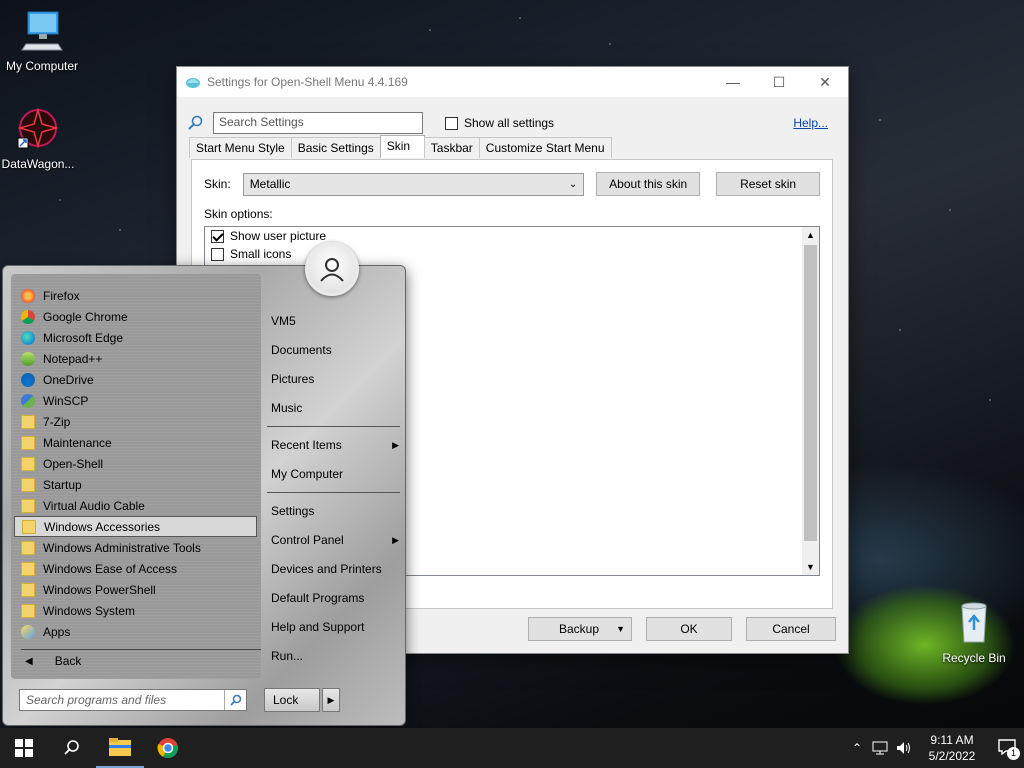 The height and width of the screenshot is (768, 1024). I want to click on start-right-item: Pictures, so click(335, 379).